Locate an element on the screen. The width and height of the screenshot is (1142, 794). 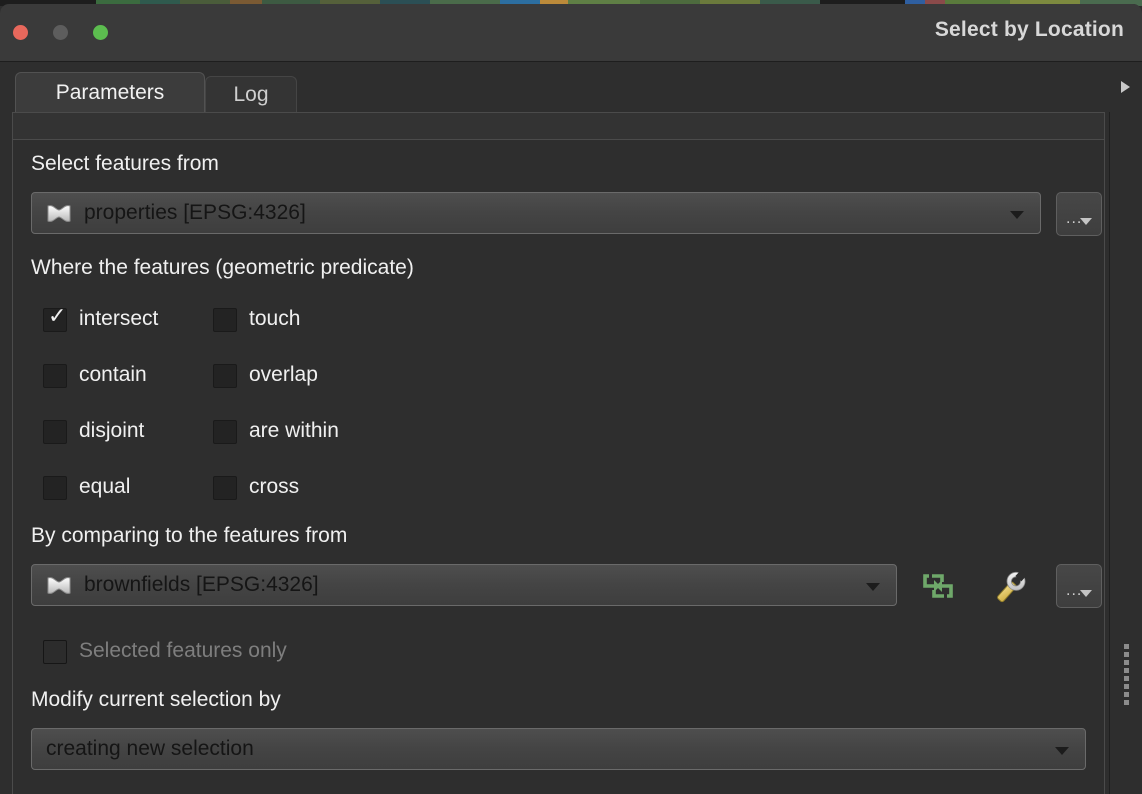
close-button is located at coordinates (20, 32).